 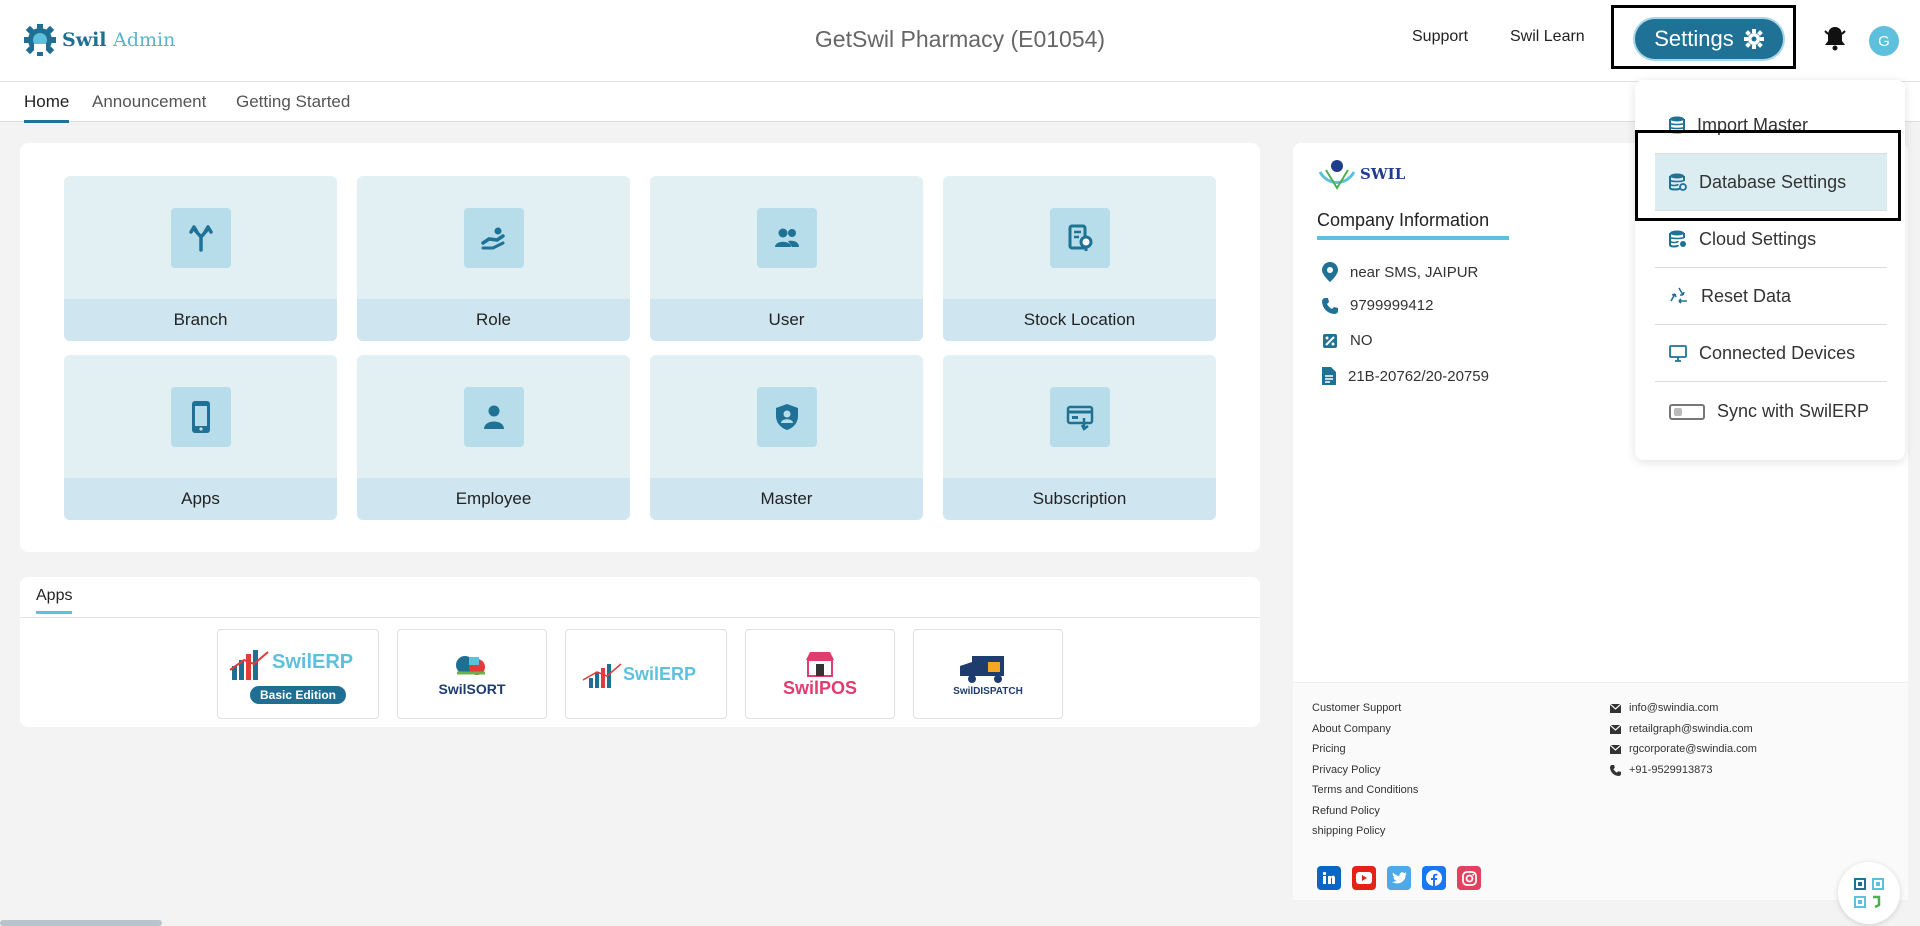 I want to click on branch-icon, so click(x=201, y=238).